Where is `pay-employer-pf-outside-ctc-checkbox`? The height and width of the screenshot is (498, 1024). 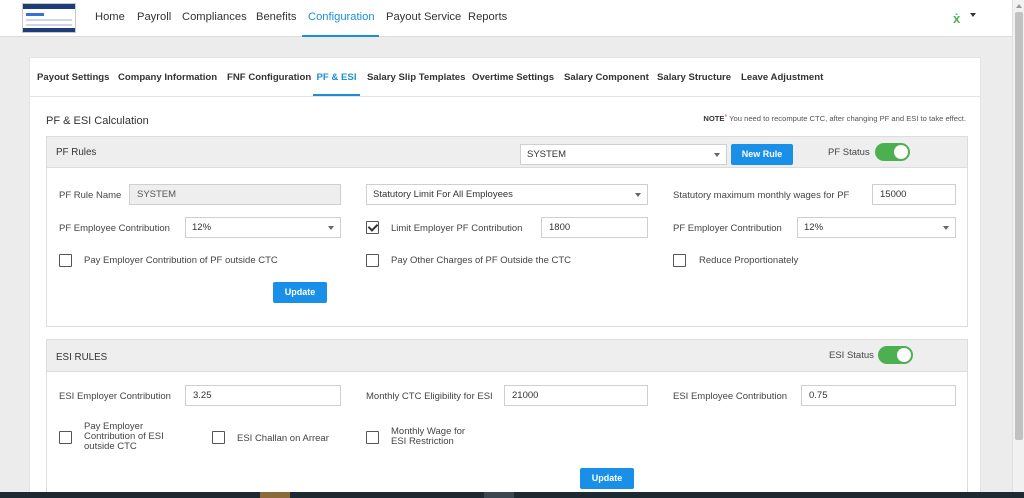 pay-employer-pf-outside-ctc-checkbox is located at coordinates (65, 260).